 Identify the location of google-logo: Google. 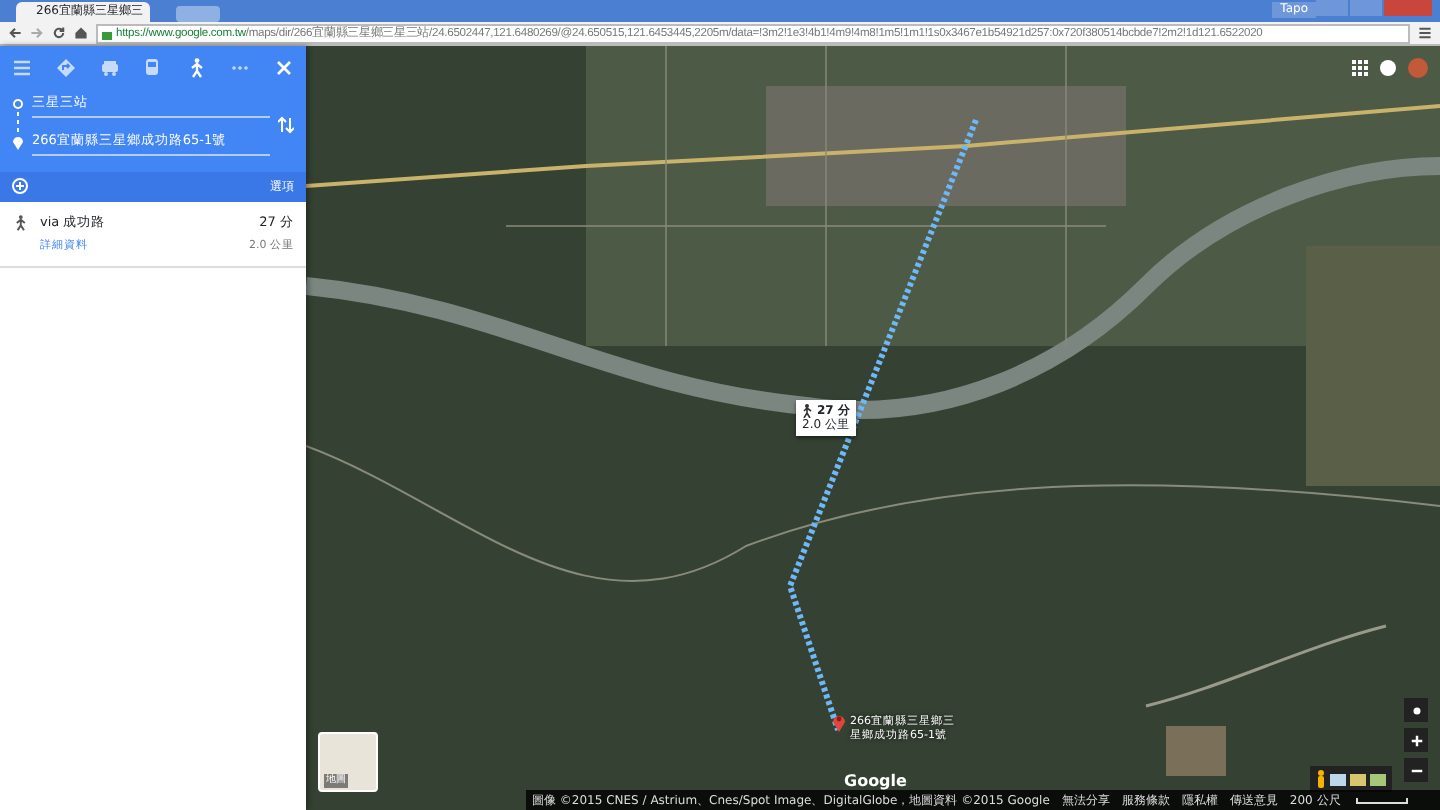
(875, 782).